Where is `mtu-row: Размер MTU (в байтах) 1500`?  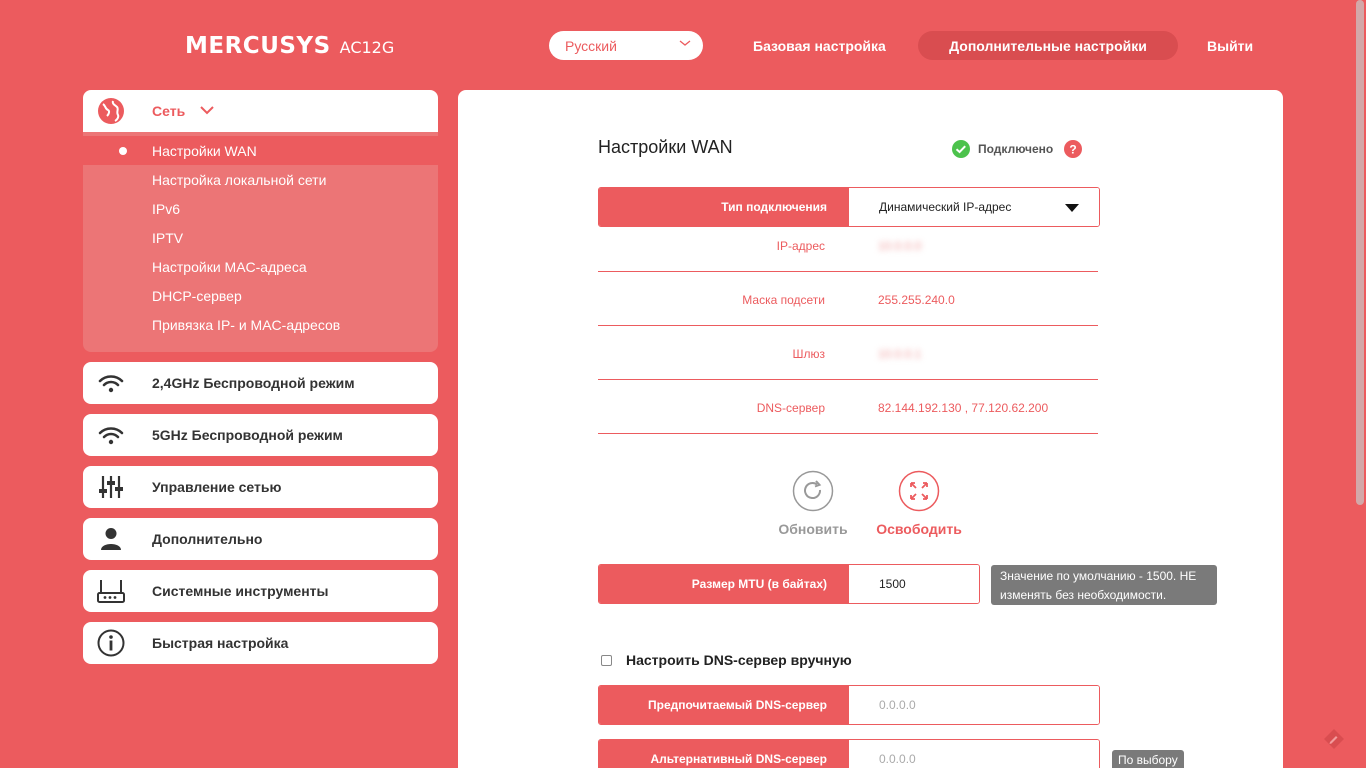
mtu-row: Размер MTU (в байтах) 1500 is located at coordinates (789, 584).